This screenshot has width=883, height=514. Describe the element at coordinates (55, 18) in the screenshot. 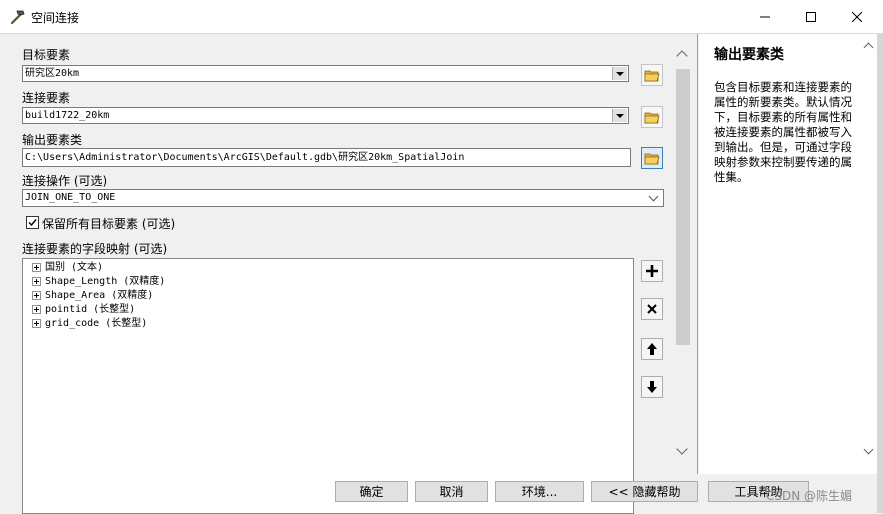

I see `window-title: 空间连接` at that location.